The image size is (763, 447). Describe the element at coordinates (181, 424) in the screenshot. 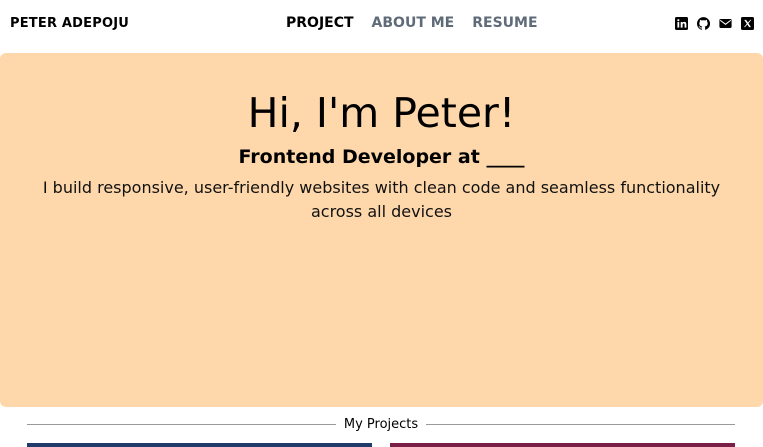

I see `divider-left` at that location.